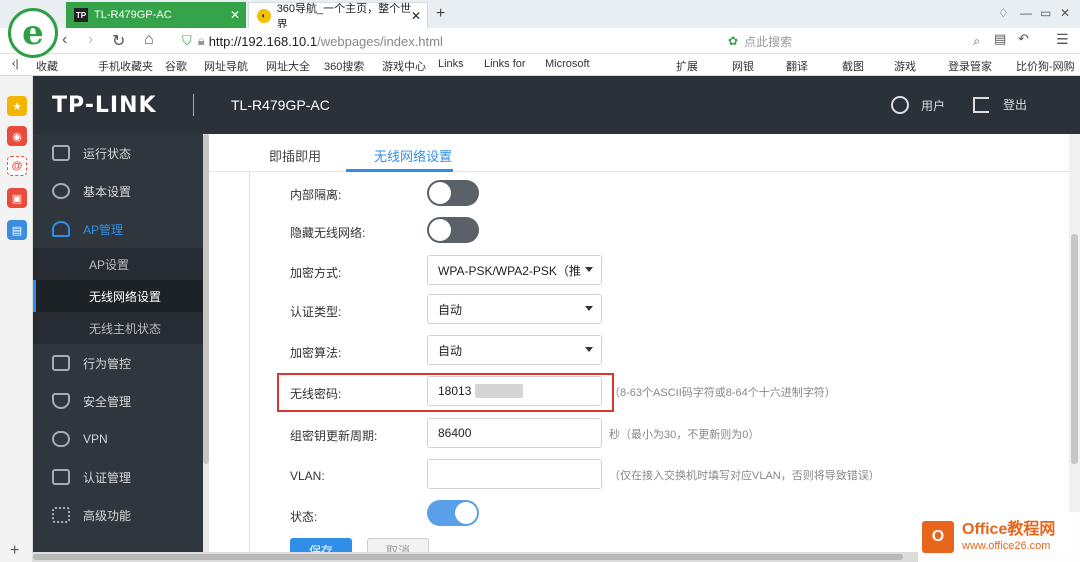  I want to click on search-icon: ⌕, so click(976, 41).